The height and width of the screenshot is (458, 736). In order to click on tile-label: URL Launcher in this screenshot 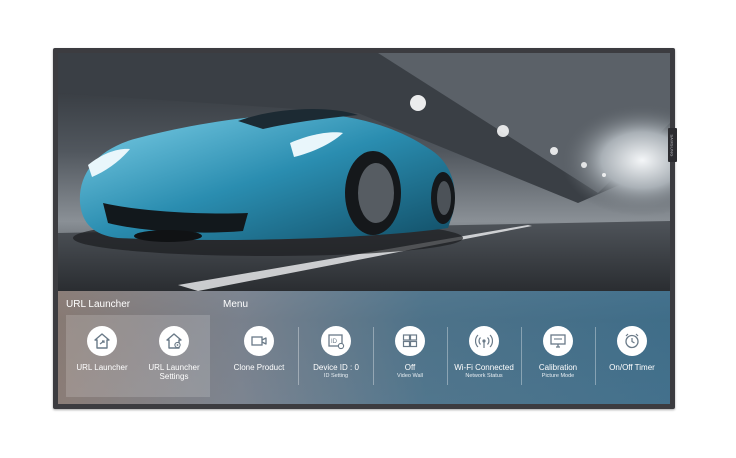, I will do `click(102, 367)`.